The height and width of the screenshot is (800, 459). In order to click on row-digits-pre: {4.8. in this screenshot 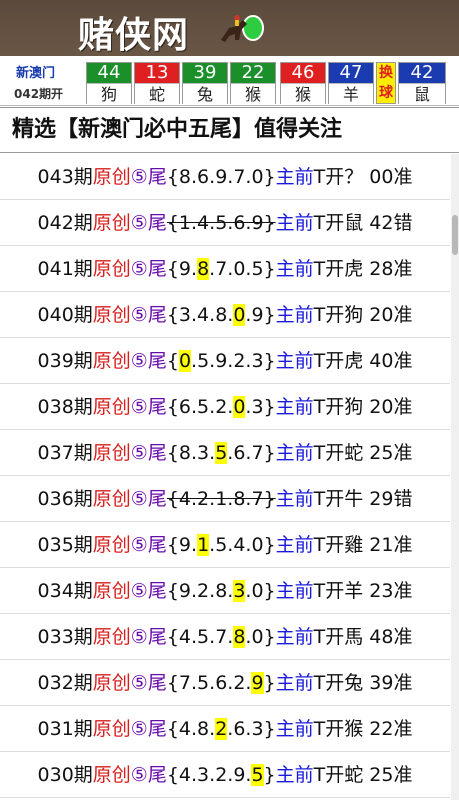, I will do `click(191, 729)`.